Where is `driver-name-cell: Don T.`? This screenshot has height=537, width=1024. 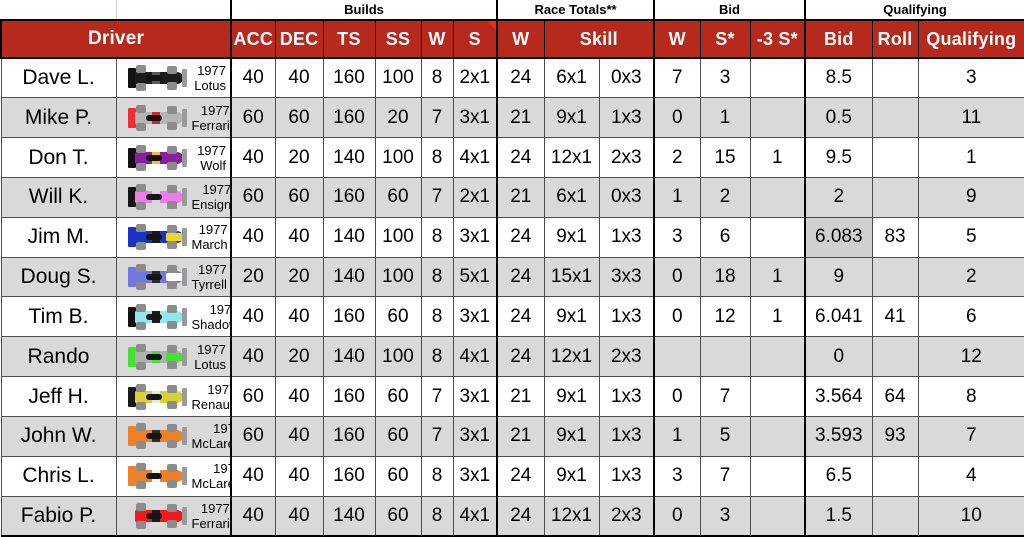
driver-name-cell: Don T. is located at coordinates (58, 157).